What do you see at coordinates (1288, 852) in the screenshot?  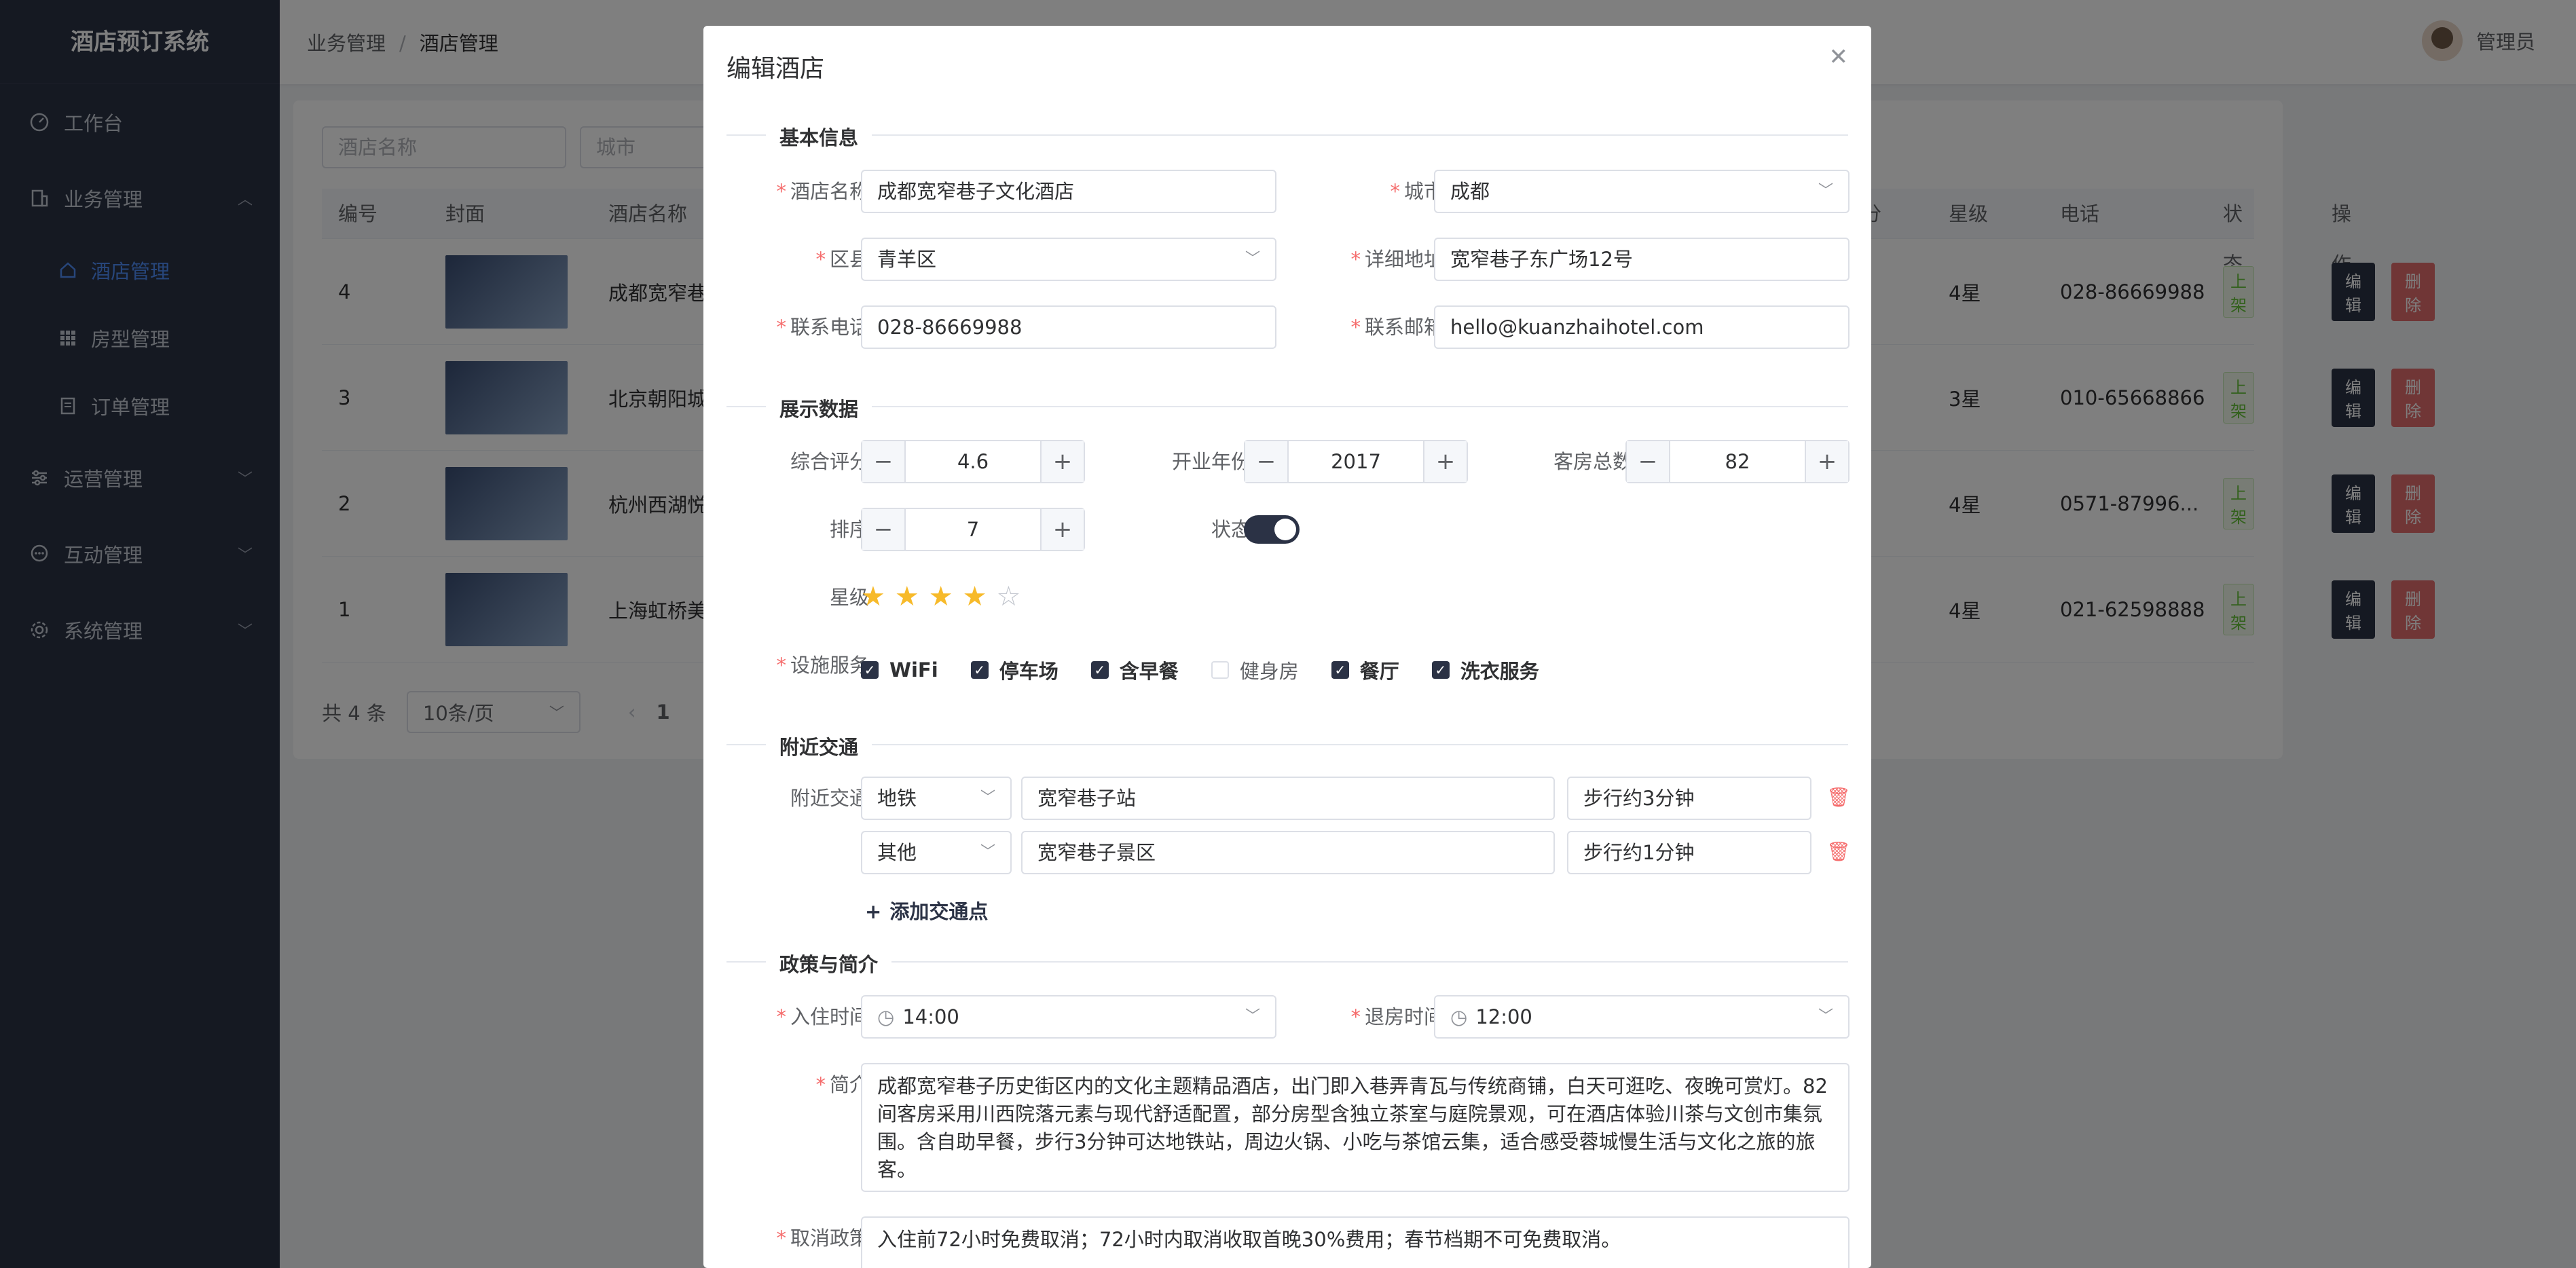 I see `transport-name-input: 宽窄巷子景区` at bounding box center [1288, 852].